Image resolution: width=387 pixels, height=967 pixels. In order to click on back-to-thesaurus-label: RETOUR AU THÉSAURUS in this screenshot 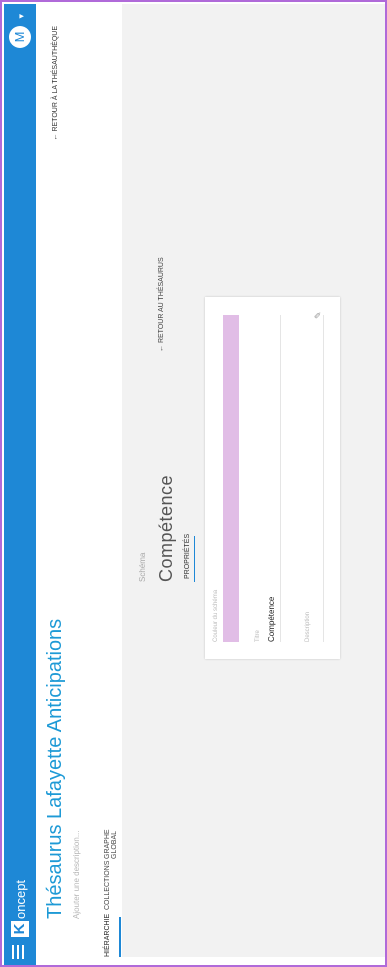, I will do `click(161, 300)`.